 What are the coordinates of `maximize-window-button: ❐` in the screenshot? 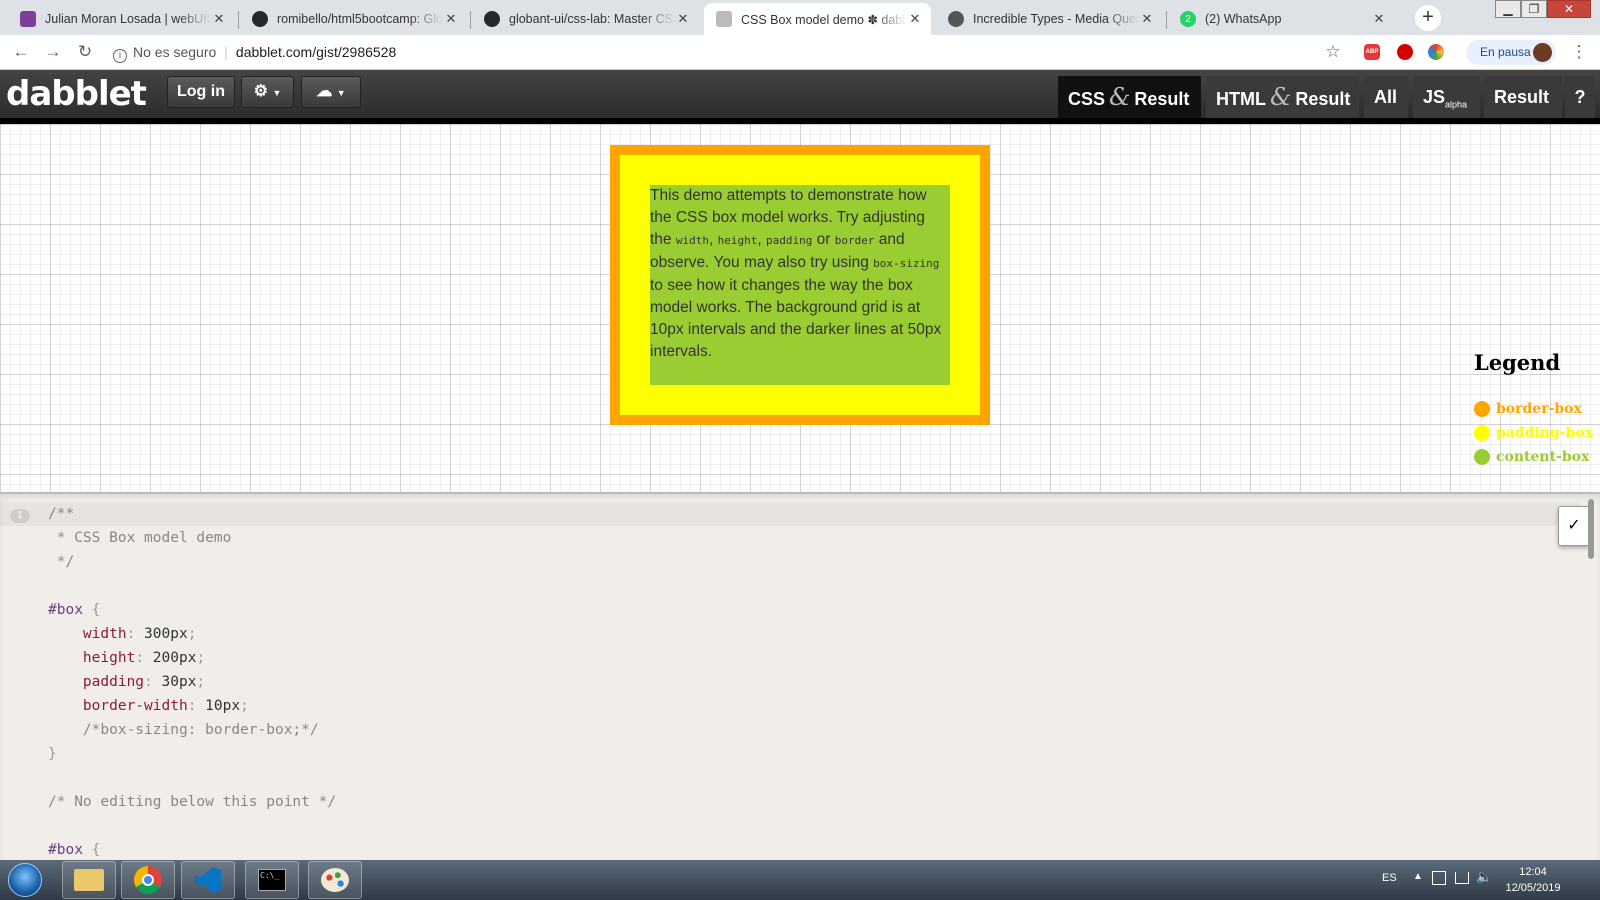 It's located at (1534, 9).